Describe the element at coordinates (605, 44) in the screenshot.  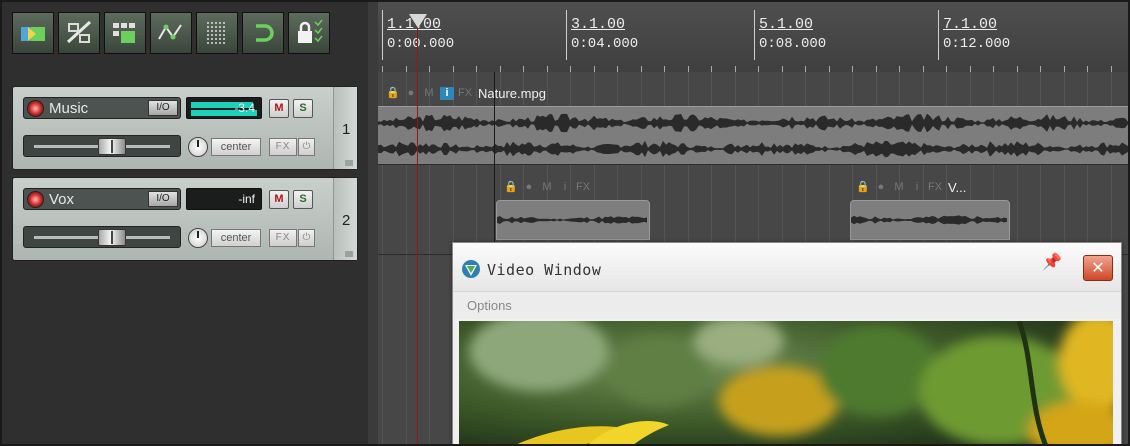
I see `ruler-time-label: 0:04.000` at that location.